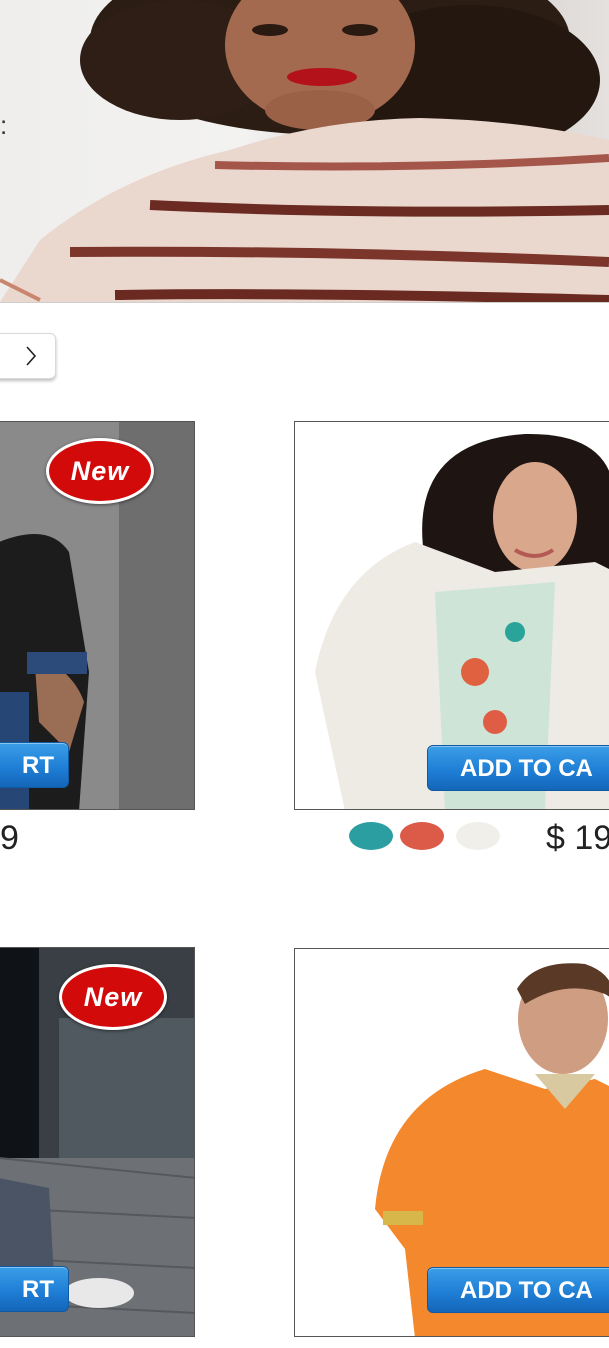  Describe the element at coordinates (422, 836) in the screenshot. I see `color-swatch-coral` at that location.